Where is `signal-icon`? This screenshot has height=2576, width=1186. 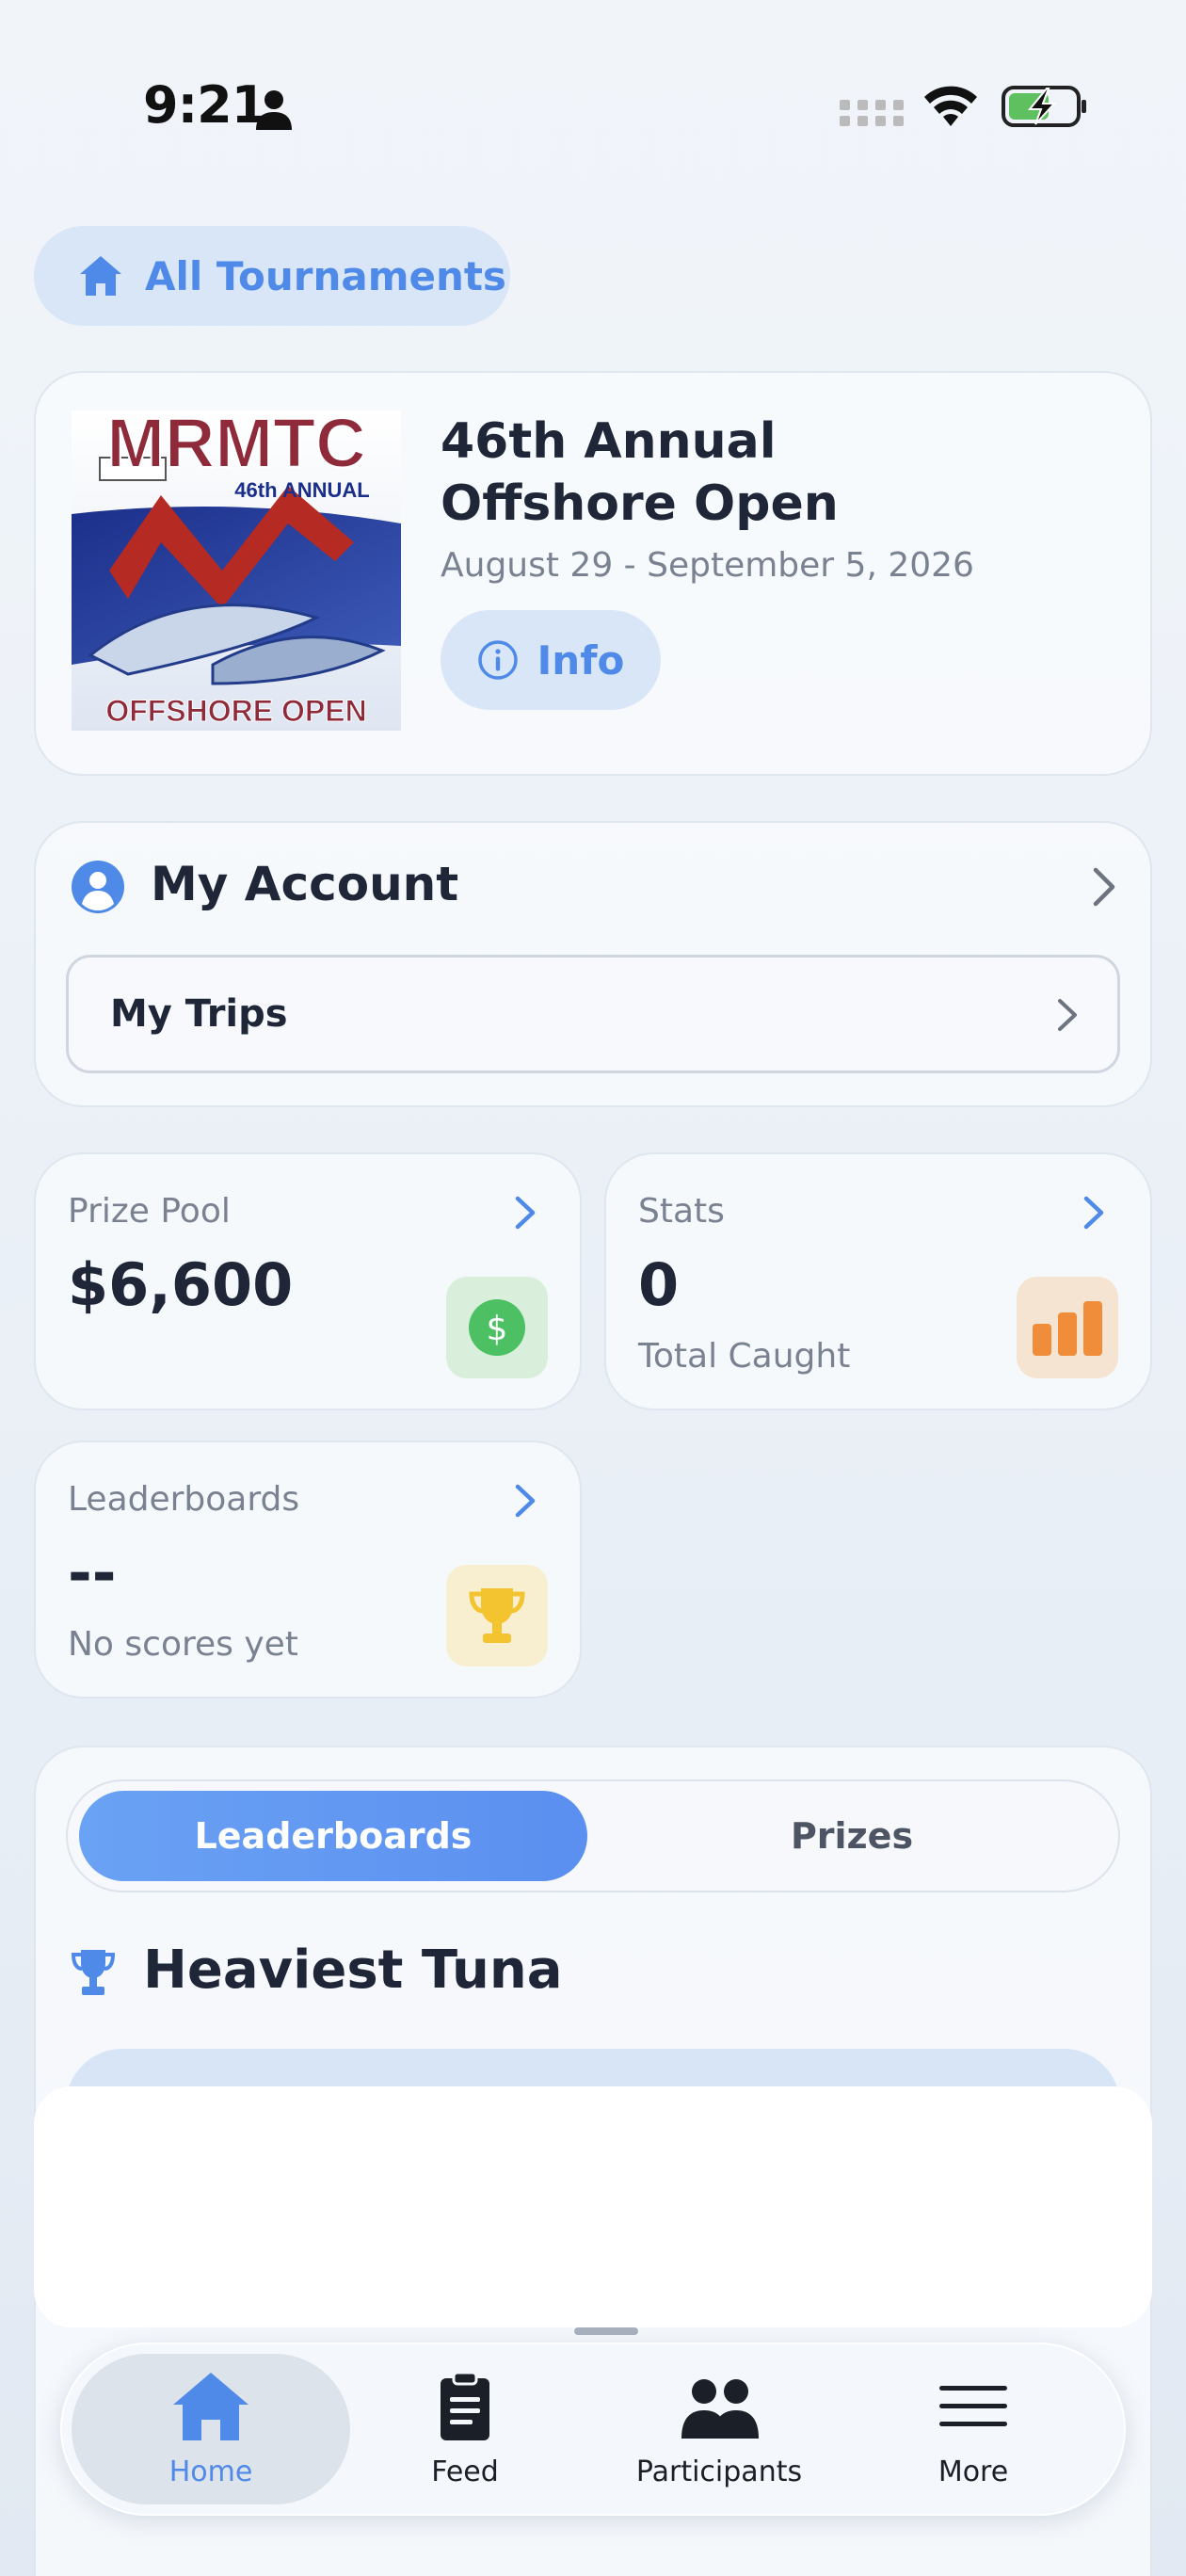 signal-icon is located at coordinates (872, 113).